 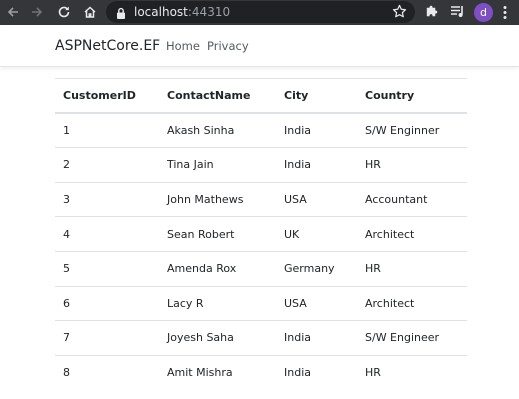 What do you see at coordinates (458, 13) in the screenshot?
I see `media-control-icon` at bounding box center [458, 13].